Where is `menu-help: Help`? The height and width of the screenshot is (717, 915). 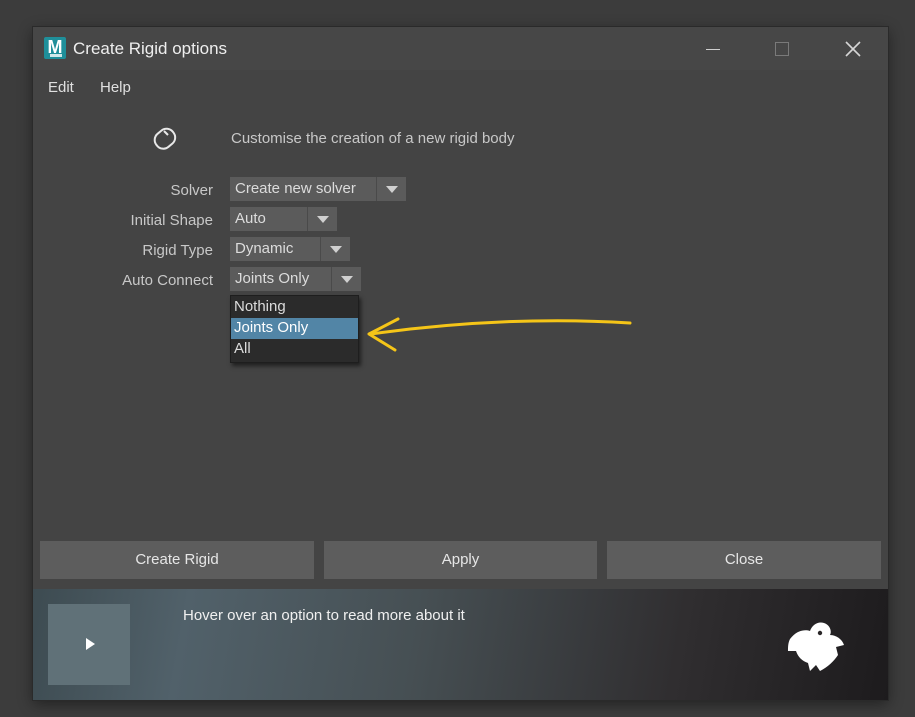
menu-help: Help is located at coordinates (115, 87).